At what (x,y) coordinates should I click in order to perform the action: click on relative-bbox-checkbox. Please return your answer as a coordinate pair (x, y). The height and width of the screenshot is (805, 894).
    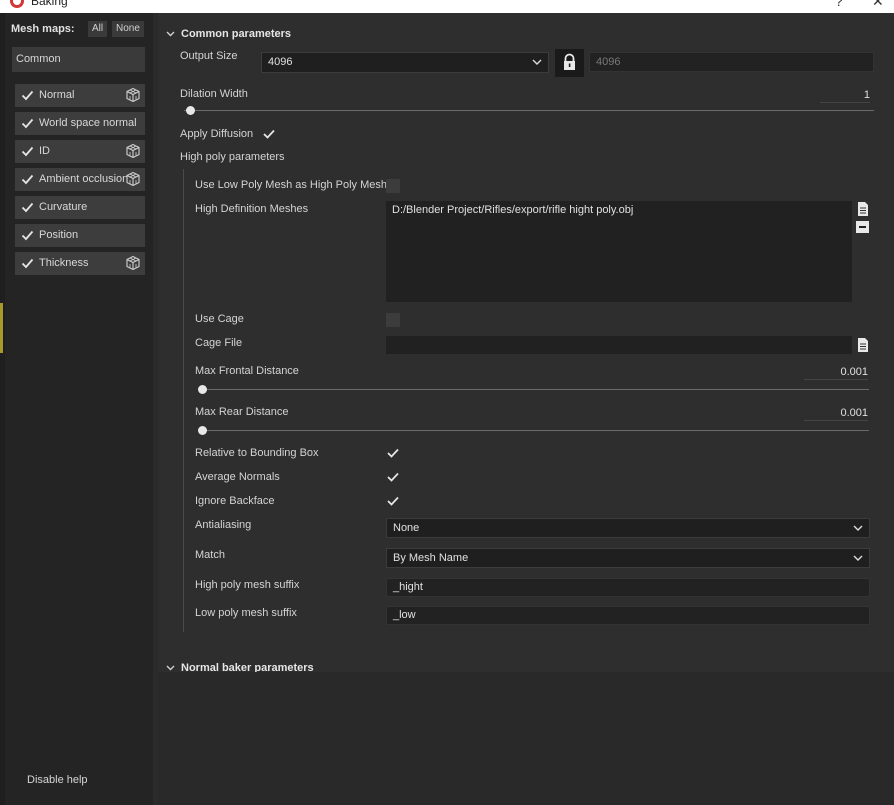
    Looking at the image, I should click on (393, 453).